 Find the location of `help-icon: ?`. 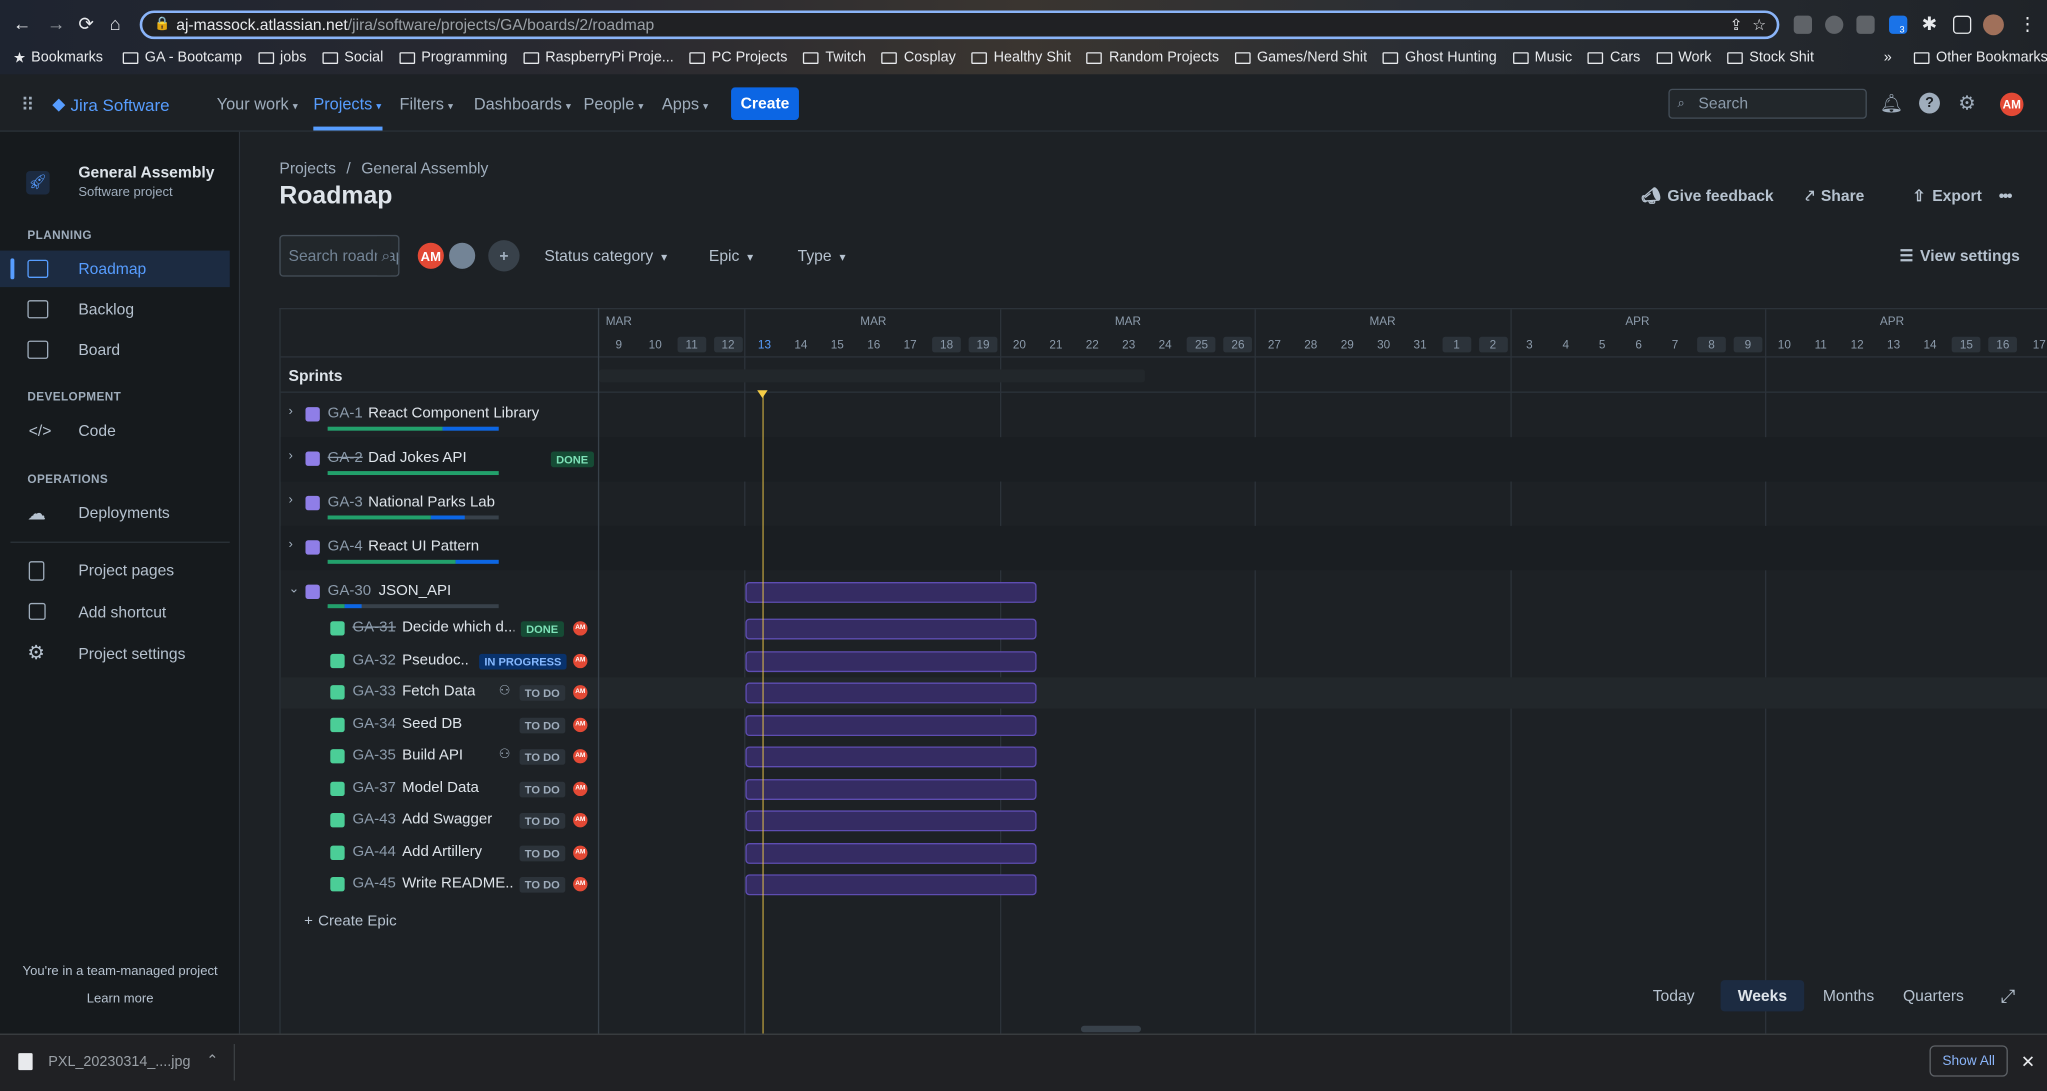

help-icon: ? is located at coordinates (1929, 103).